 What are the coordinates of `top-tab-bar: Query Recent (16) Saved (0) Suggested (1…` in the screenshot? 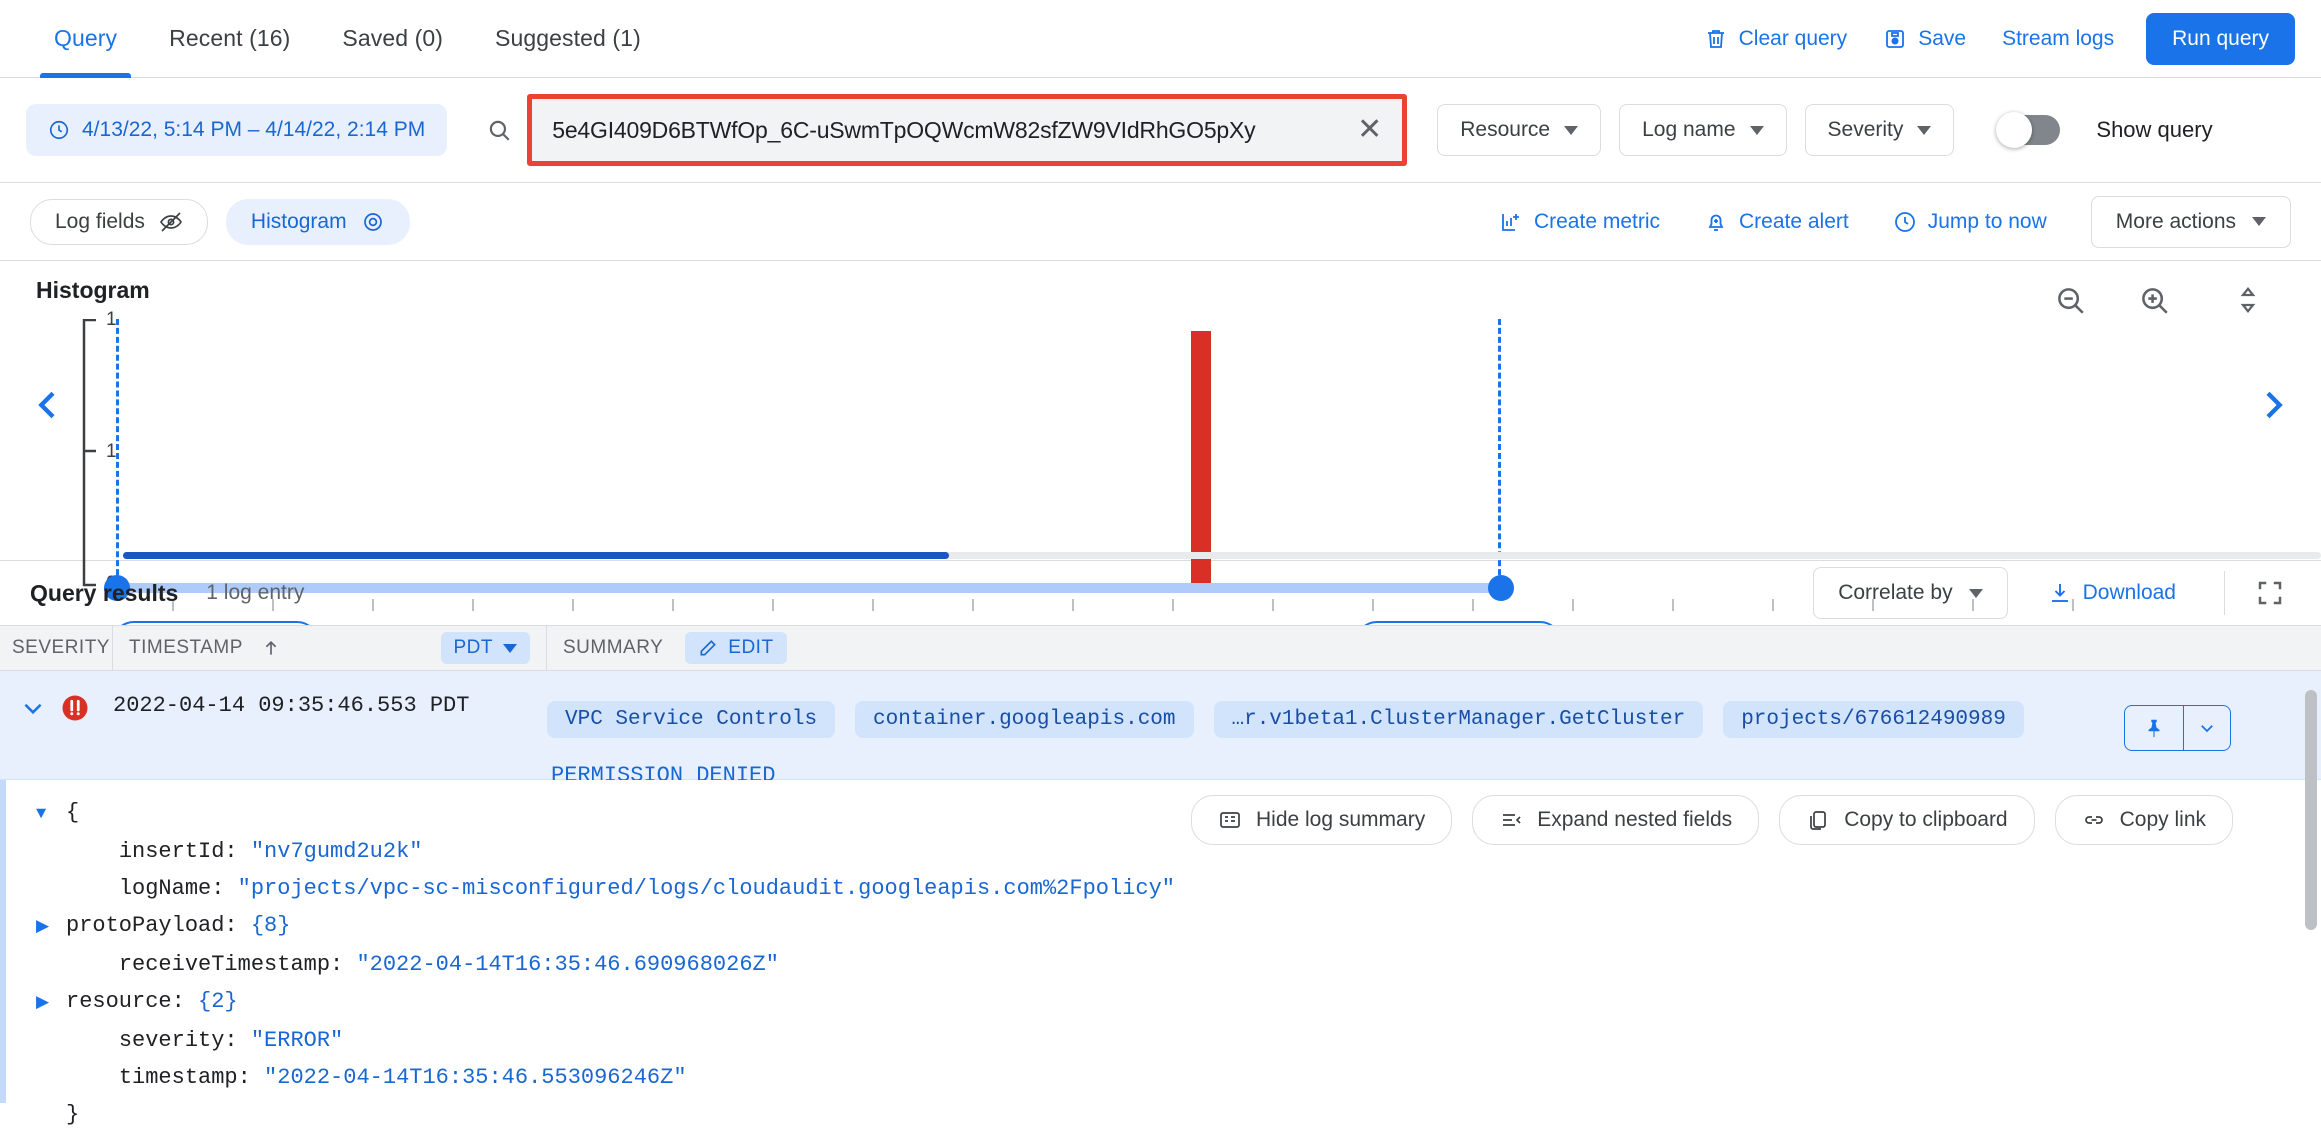 It's located at (1160, 39).